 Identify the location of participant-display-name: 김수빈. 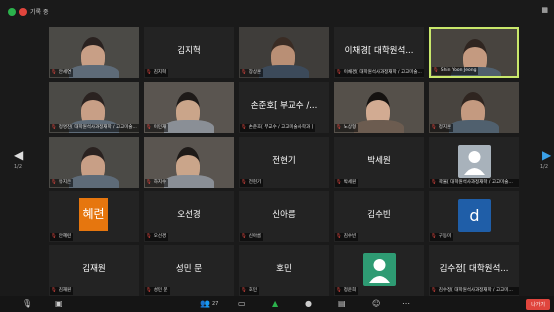
(379, 215).